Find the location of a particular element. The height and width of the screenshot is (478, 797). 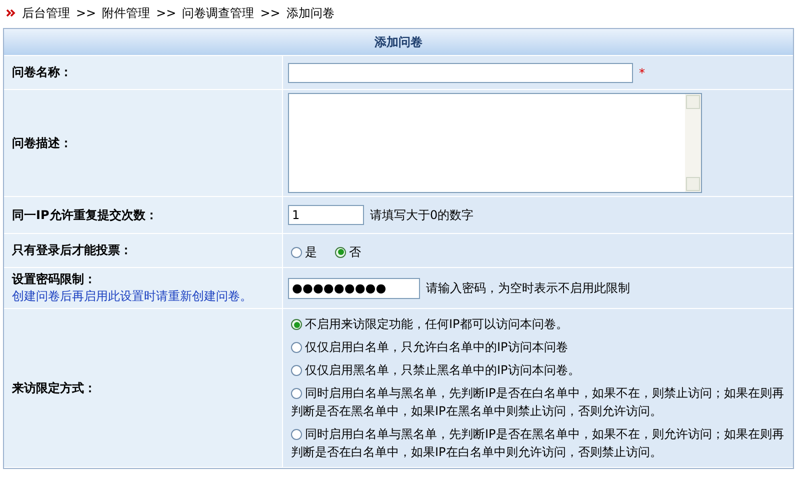

required-mark: * is located at coordinates (642, 73).